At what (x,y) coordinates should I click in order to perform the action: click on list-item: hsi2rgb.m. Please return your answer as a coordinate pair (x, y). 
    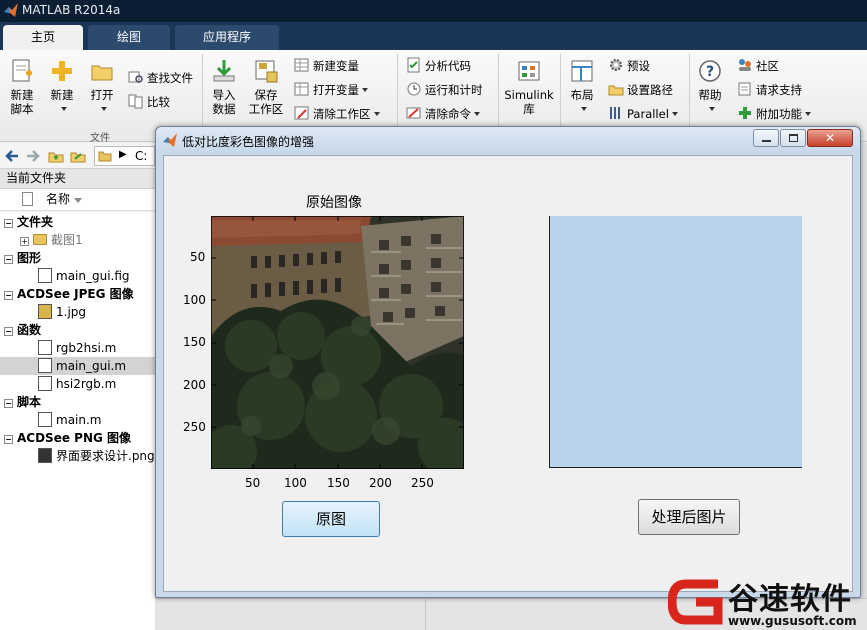
    Looking at the image, I should click on (77, 384).